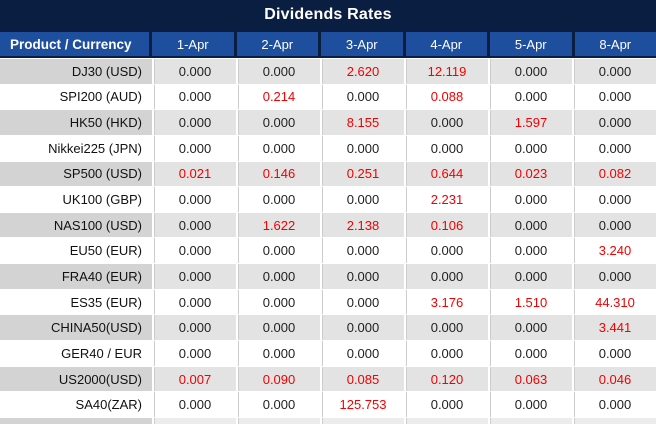  I want to click on value-cell: 0.023, so click(530, 174).